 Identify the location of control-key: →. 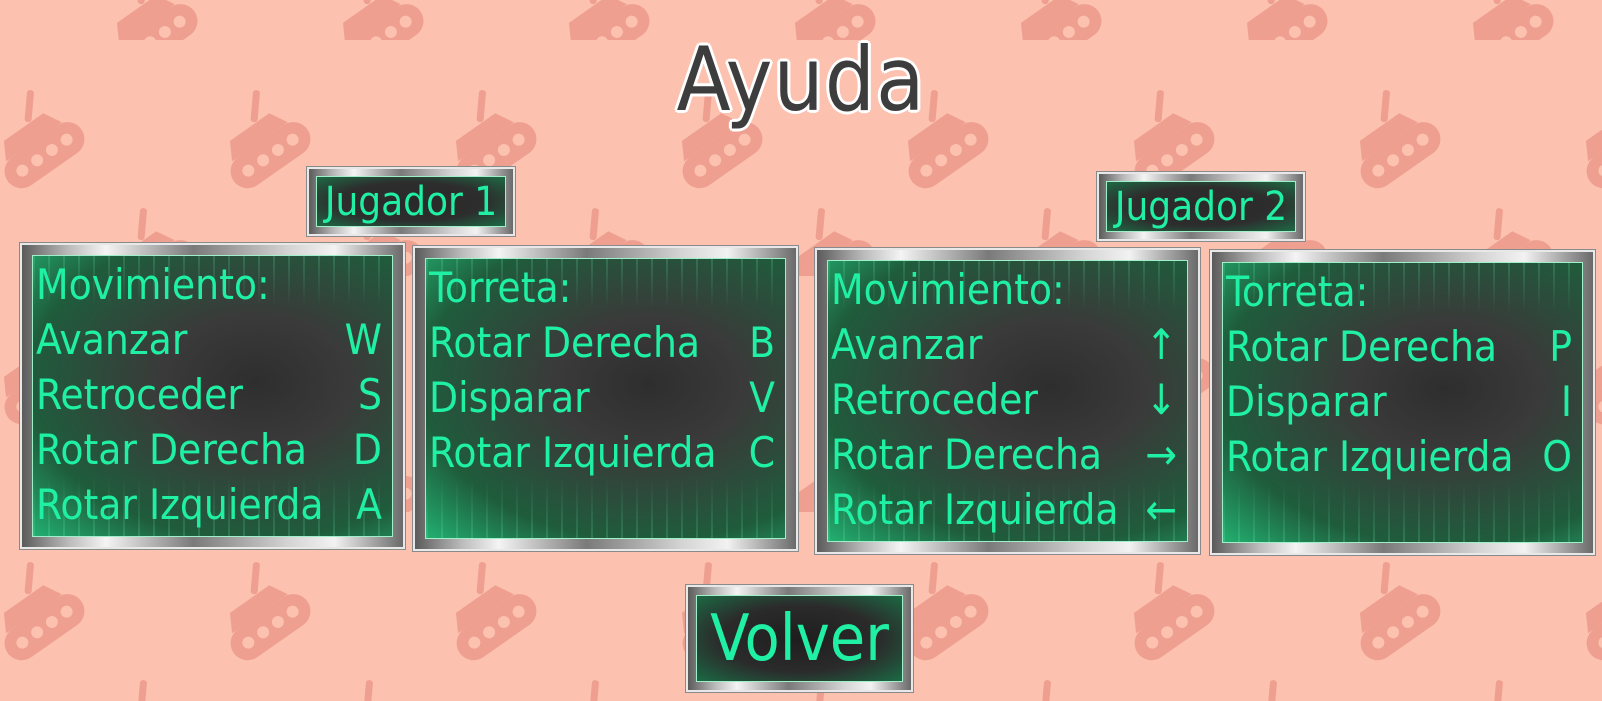
(1161, 454).